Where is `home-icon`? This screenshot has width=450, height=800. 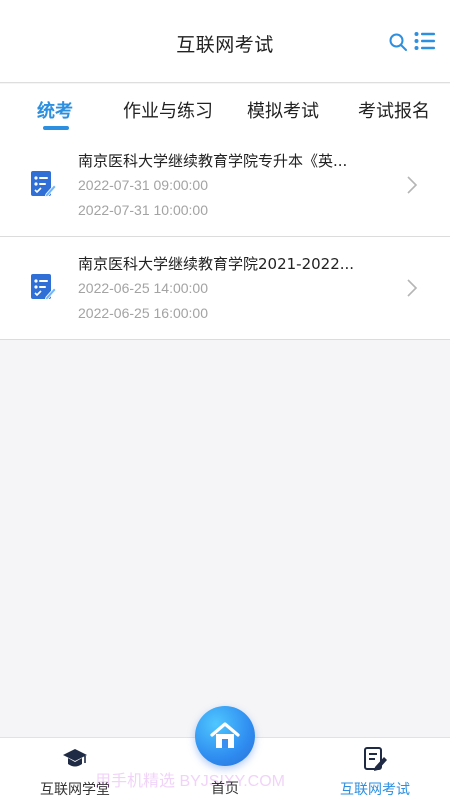
home-icon is located at coordinates (225, 735).